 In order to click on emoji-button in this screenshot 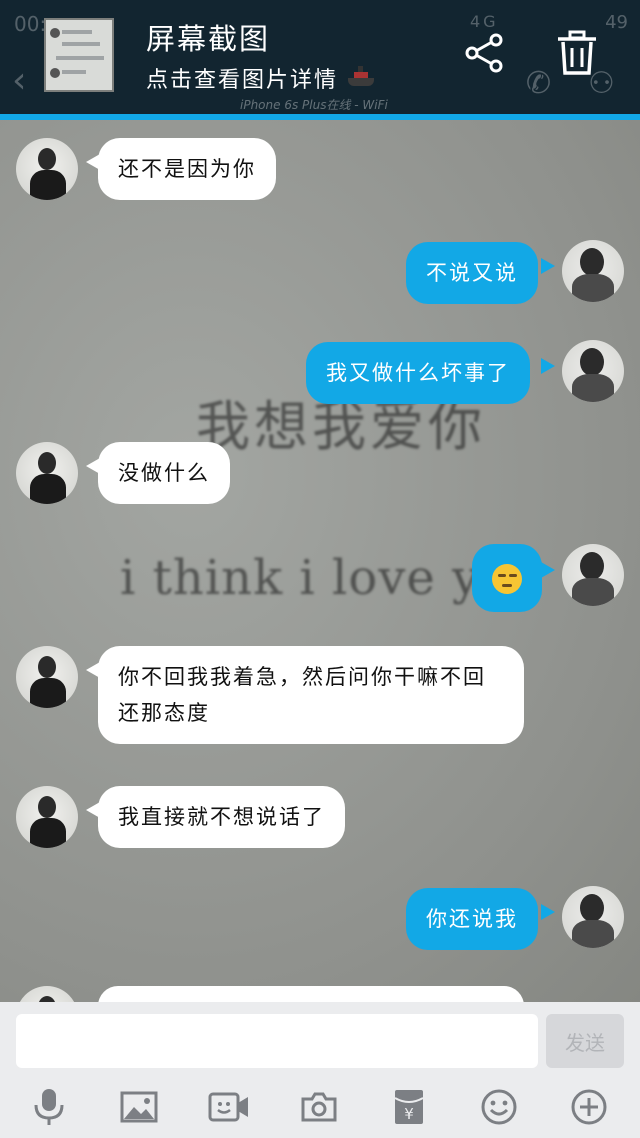, I will do `click(499, 1107)`.